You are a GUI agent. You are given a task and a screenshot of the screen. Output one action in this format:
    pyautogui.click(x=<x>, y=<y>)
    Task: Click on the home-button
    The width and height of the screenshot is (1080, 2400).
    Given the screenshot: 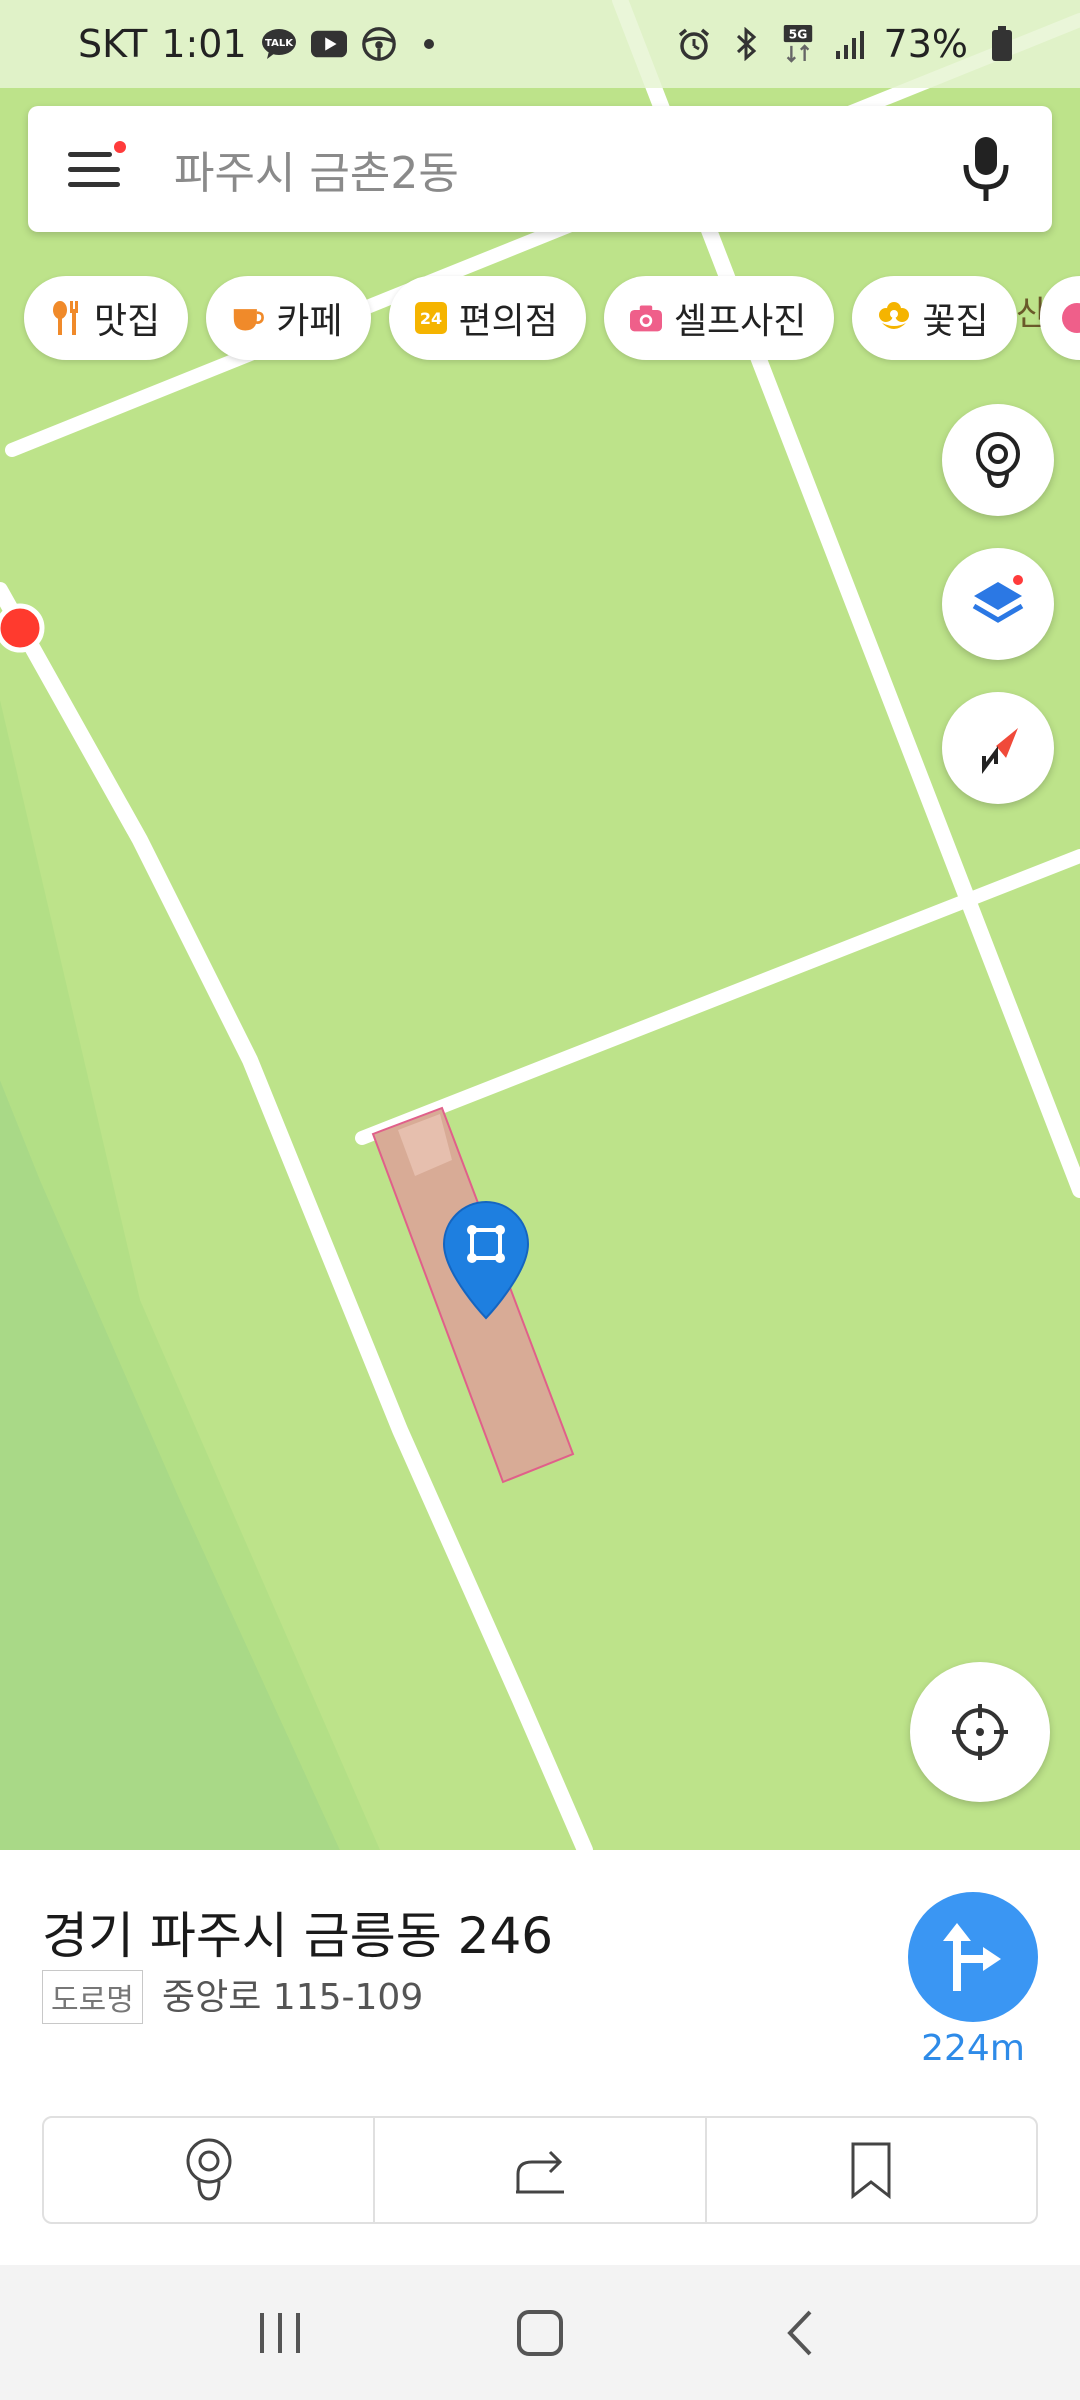 What is the action you would take?
    pyautogui.click(x=540, y=2333)
    